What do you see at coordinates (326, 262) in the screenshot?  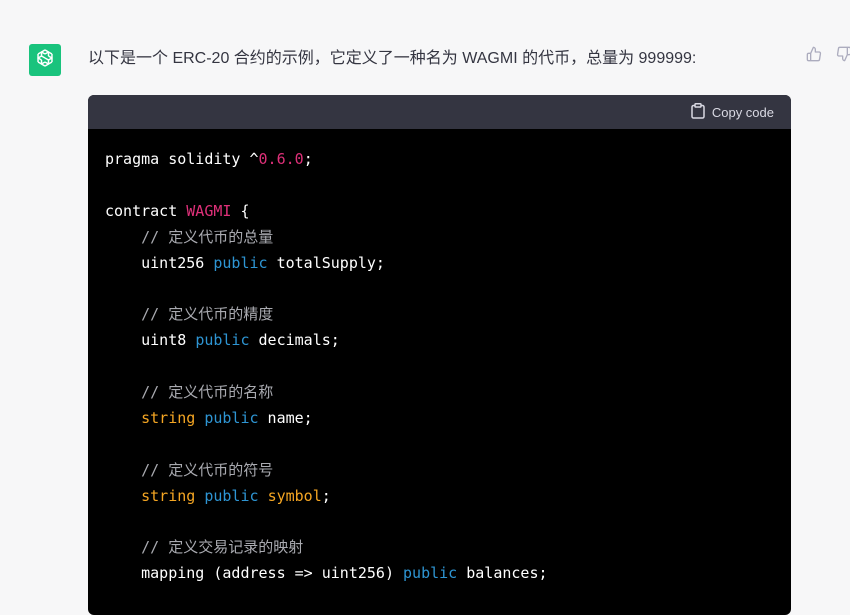 I see `code-token-plain: totalSupply;` at bounding box center [326, 262].